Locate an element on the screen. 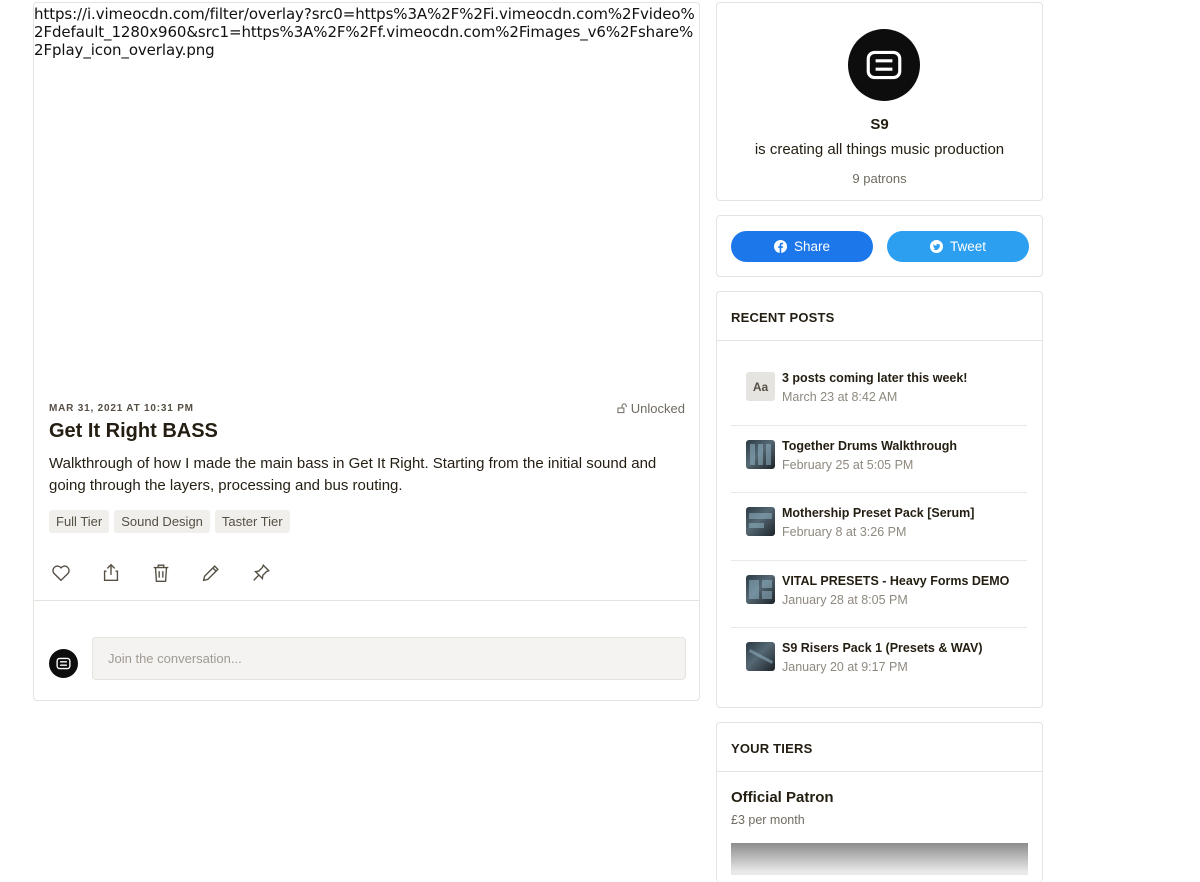 Image resolution: width=1200 pixels, height=882 pixels. pin-post-button is located at coordinates (261, 573).